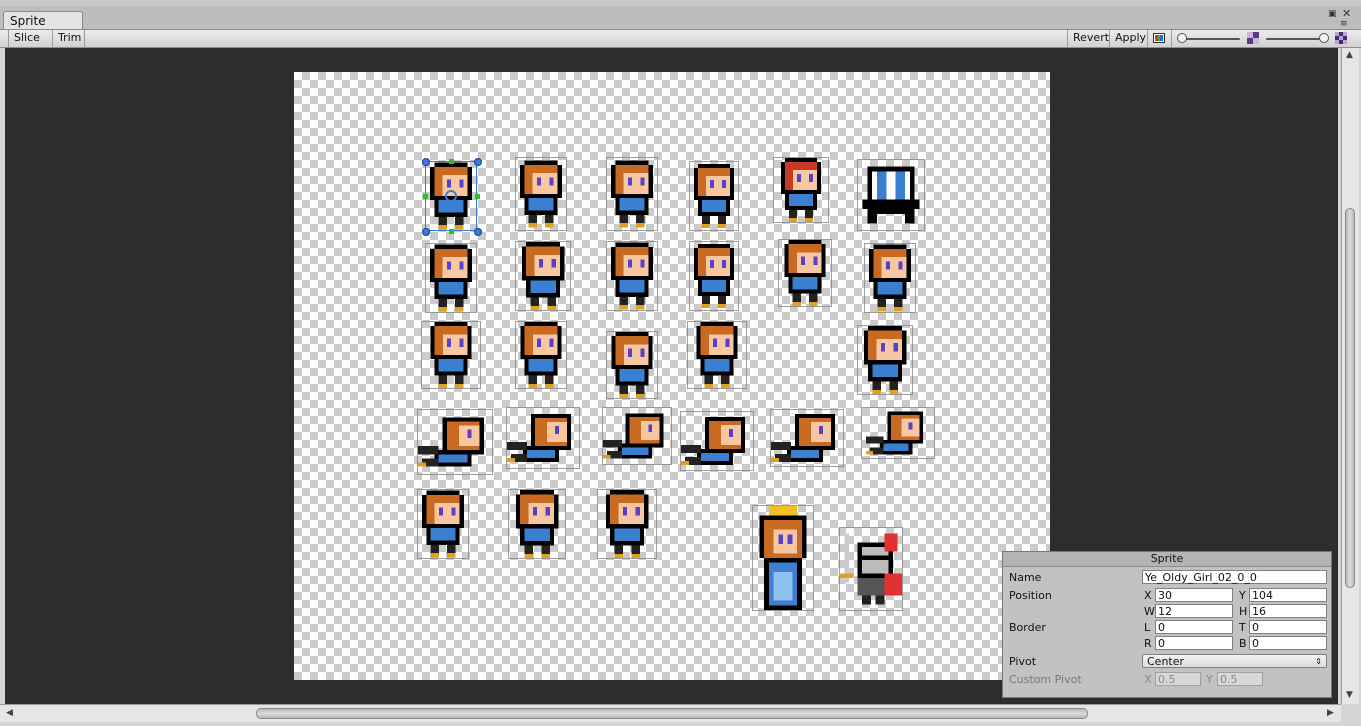 The height and width of the screenshot is (726, 1361). I want to click on horizontal-scroll-thumb, so click(672, 713).